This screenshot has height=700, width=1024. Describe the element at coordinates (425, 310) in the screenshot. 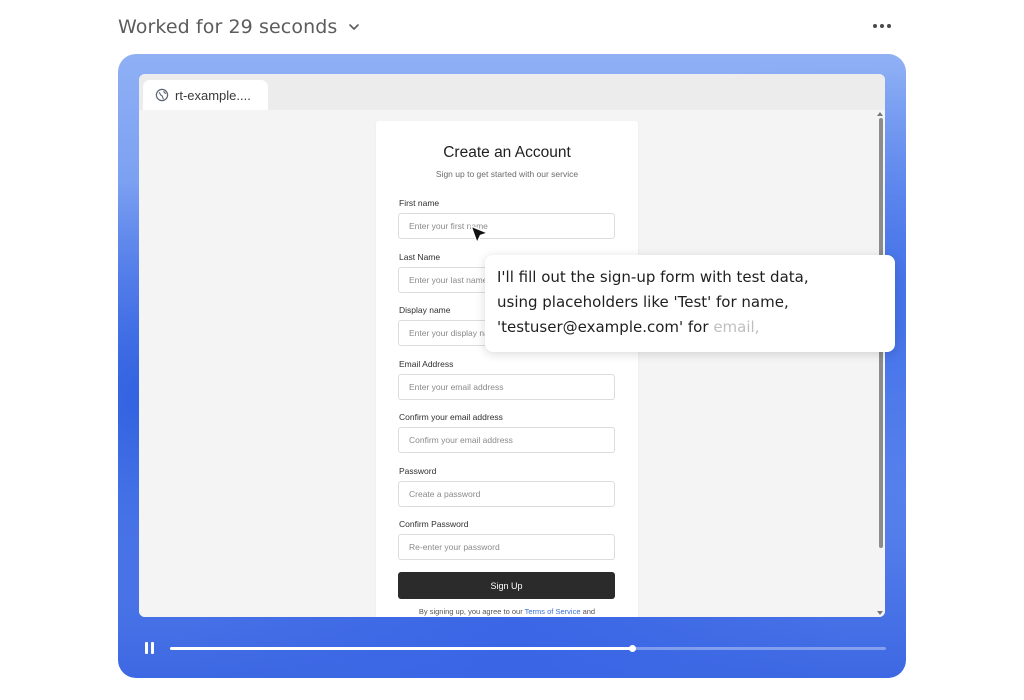

I see `display-name-label: Display name` at that location.